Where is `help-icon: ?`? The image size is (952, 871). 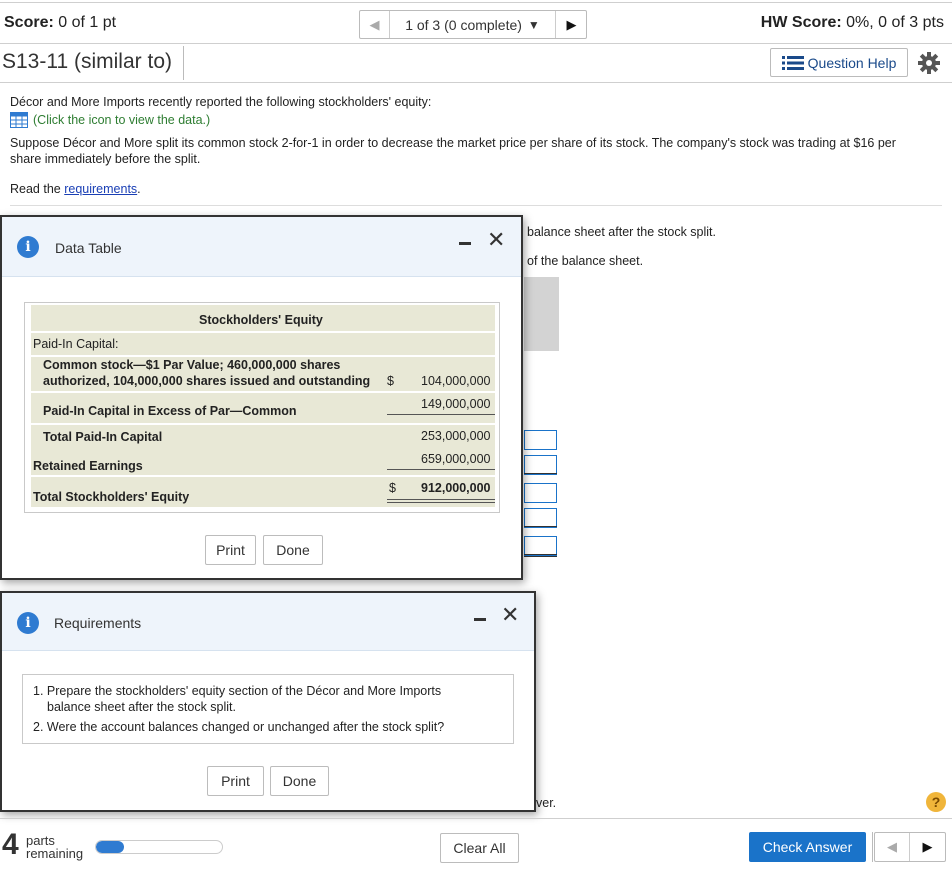 help-icon: ? is located at coordinates (936, 802).